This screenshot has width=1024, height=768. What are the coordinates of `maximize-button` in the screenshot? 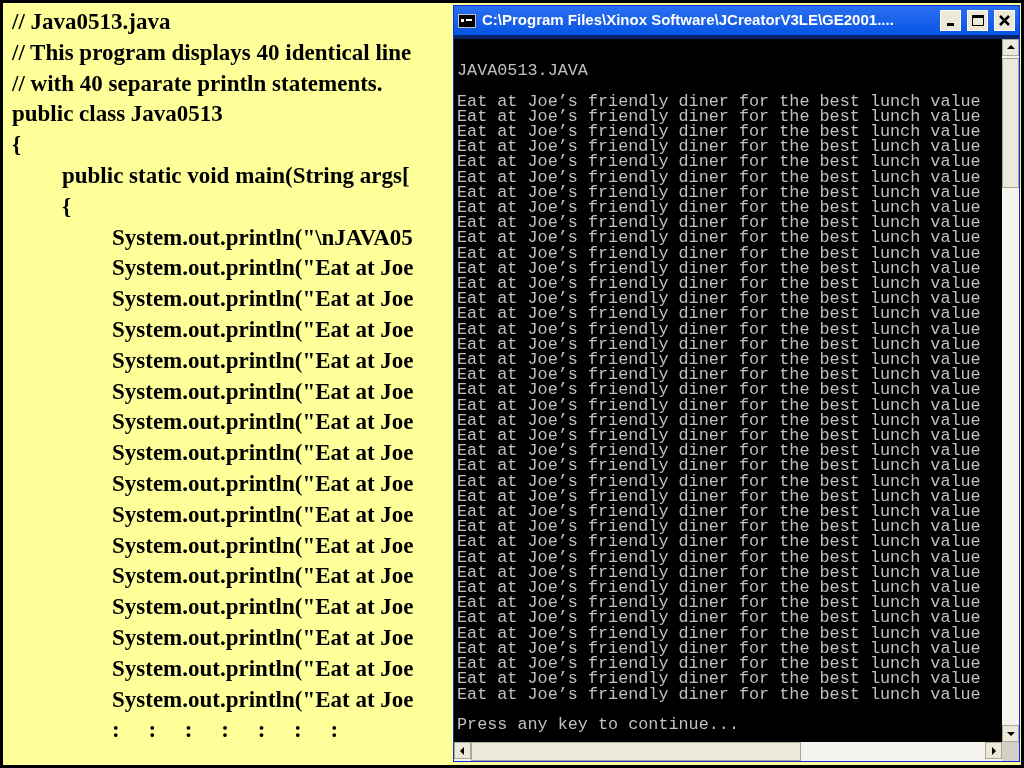 It's located at (977, 20).